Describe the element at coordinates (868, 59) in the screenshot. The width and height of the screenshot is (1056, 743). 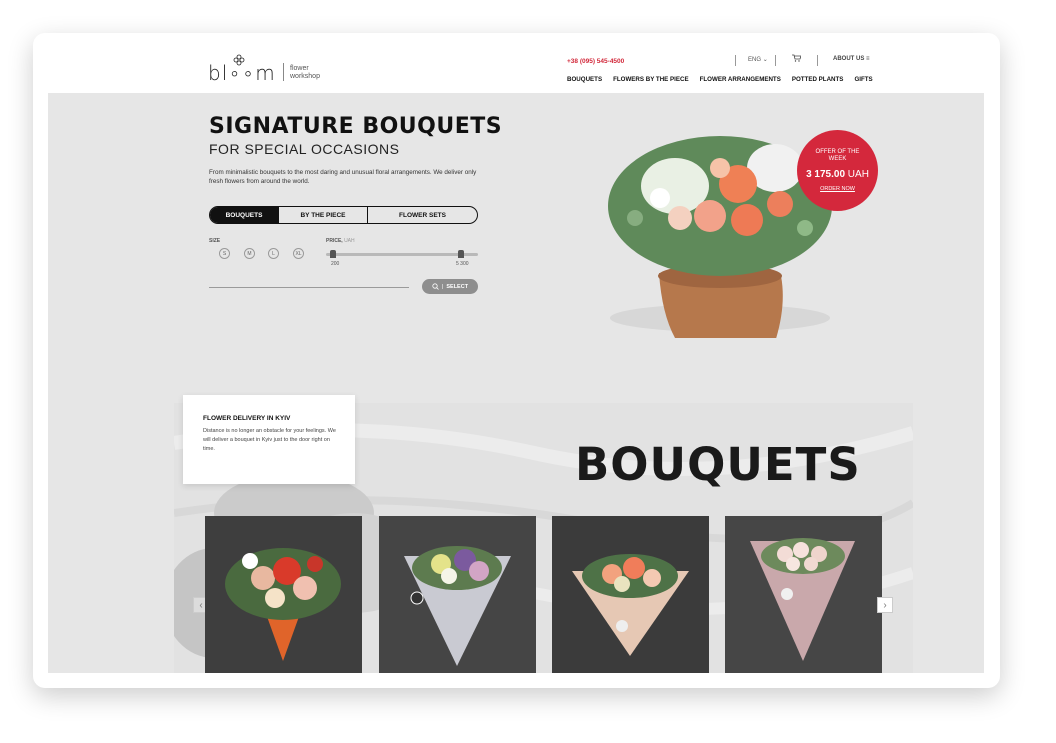
I see `menu-icon: ≡` at that location.